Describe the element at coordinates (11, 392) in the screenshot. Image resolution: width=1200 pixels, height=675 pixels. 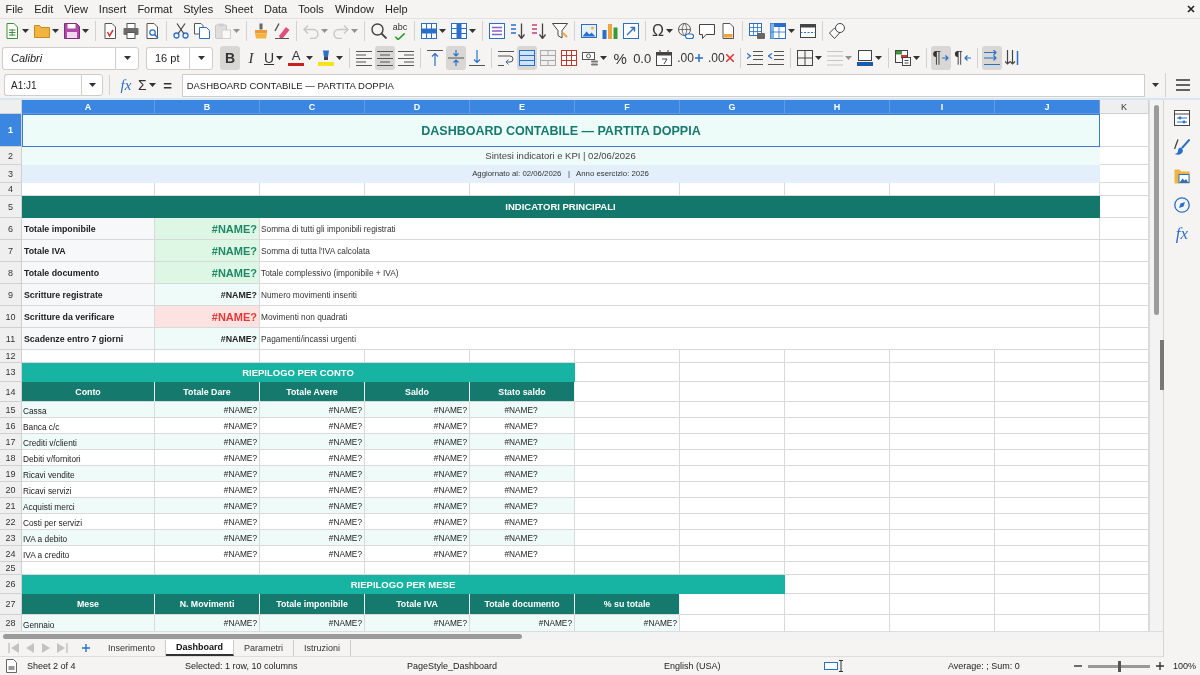
I see `row-header: 14` at that location.